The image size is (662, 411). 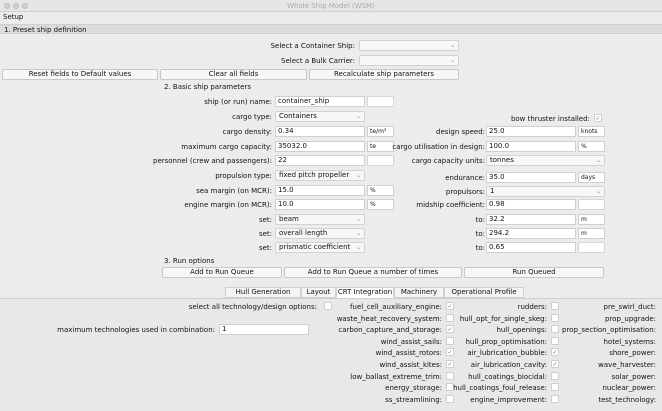 What do you see at coordinates (318, 292) in the screenshot?
I see `tab-layout: Layout` at bounding box center [318, 292].